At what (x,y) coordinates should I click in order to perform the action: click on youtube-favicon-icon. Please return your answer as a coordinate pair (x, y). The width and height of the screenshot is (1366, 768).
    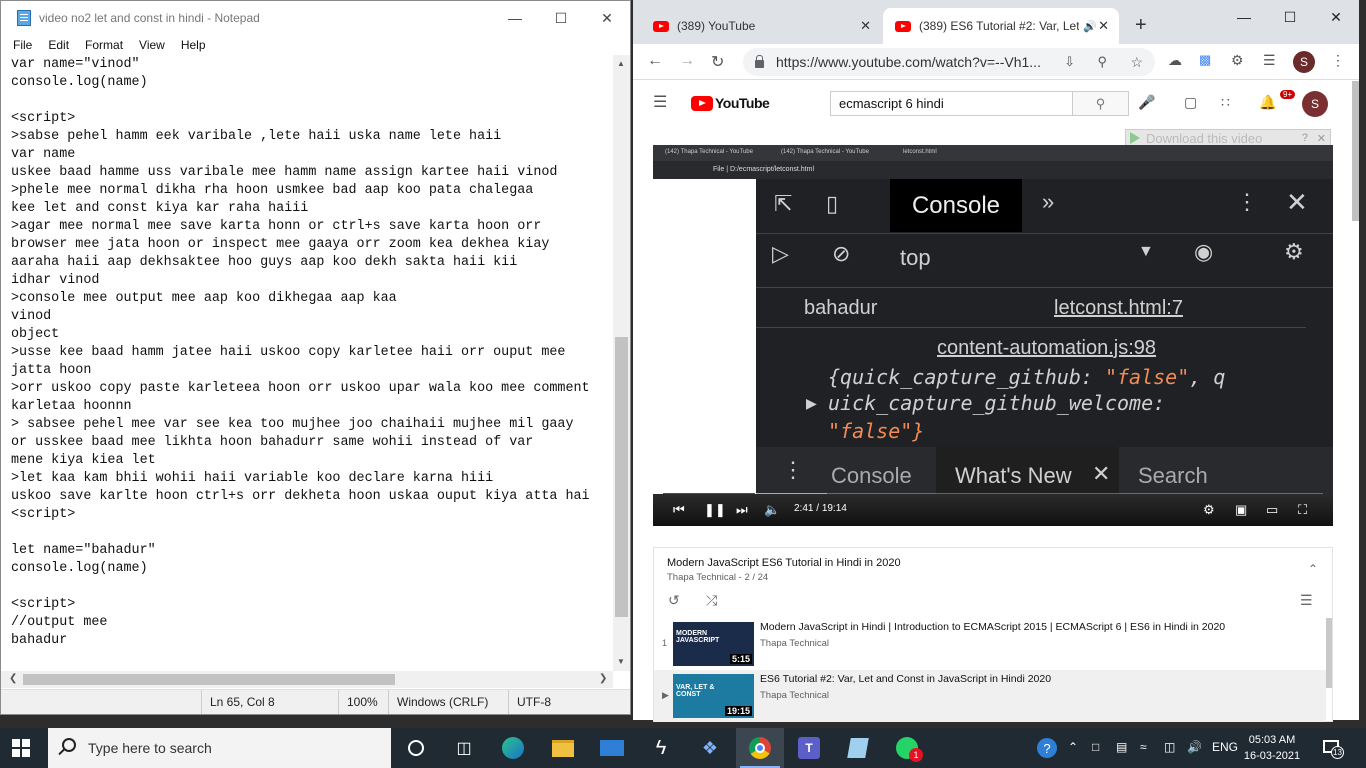
    Looking at the image, I should click on (903, 26).